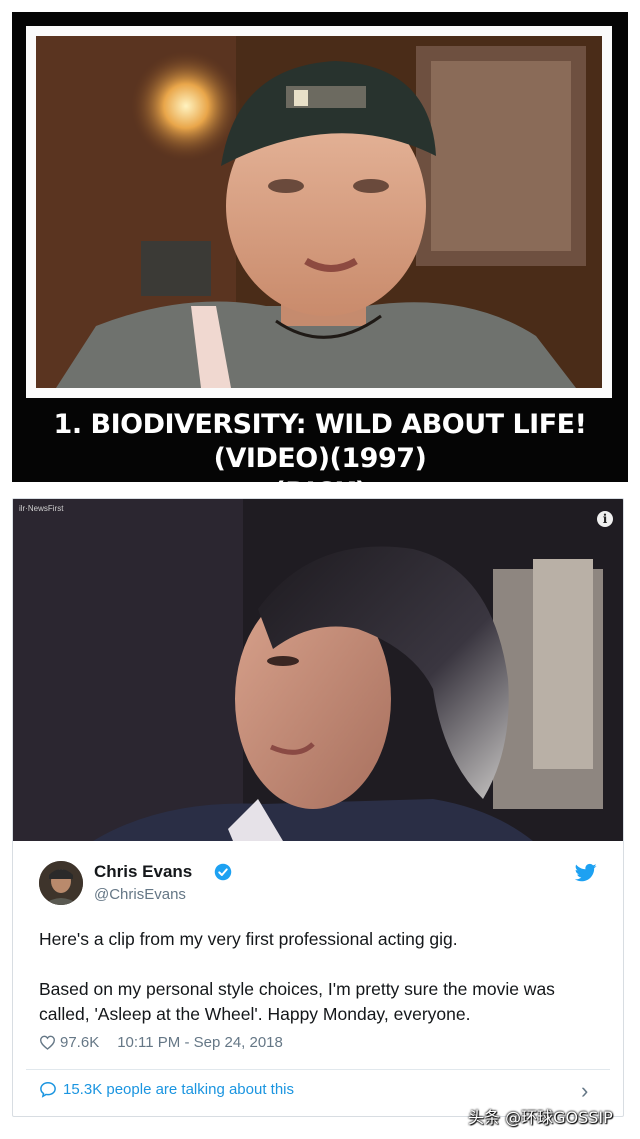  Describe the element at coordinates (140, 894) in the screenshot. I see `author-handle: @ChrisEvans` at that location.